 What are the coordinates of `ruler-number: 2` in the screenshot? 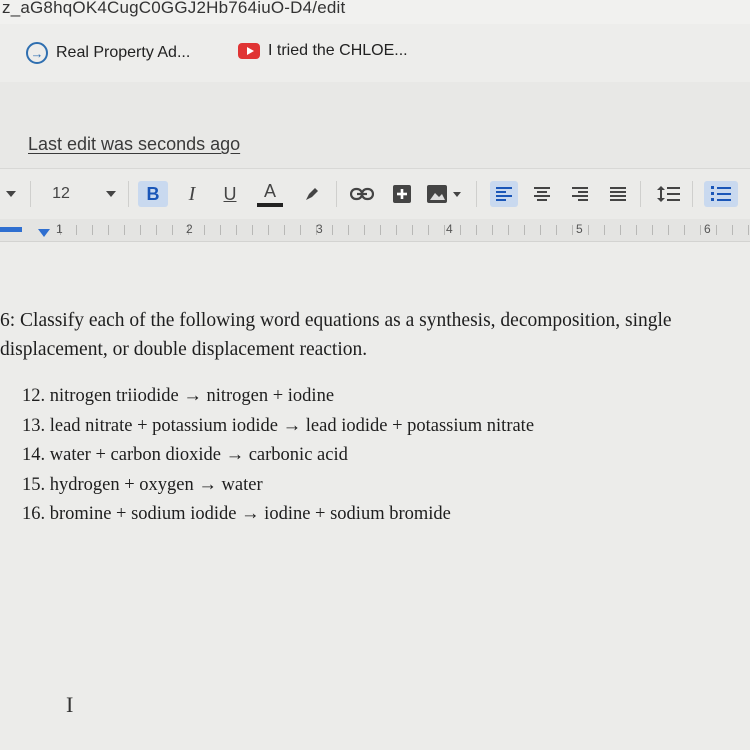 It's located at (189, 229).